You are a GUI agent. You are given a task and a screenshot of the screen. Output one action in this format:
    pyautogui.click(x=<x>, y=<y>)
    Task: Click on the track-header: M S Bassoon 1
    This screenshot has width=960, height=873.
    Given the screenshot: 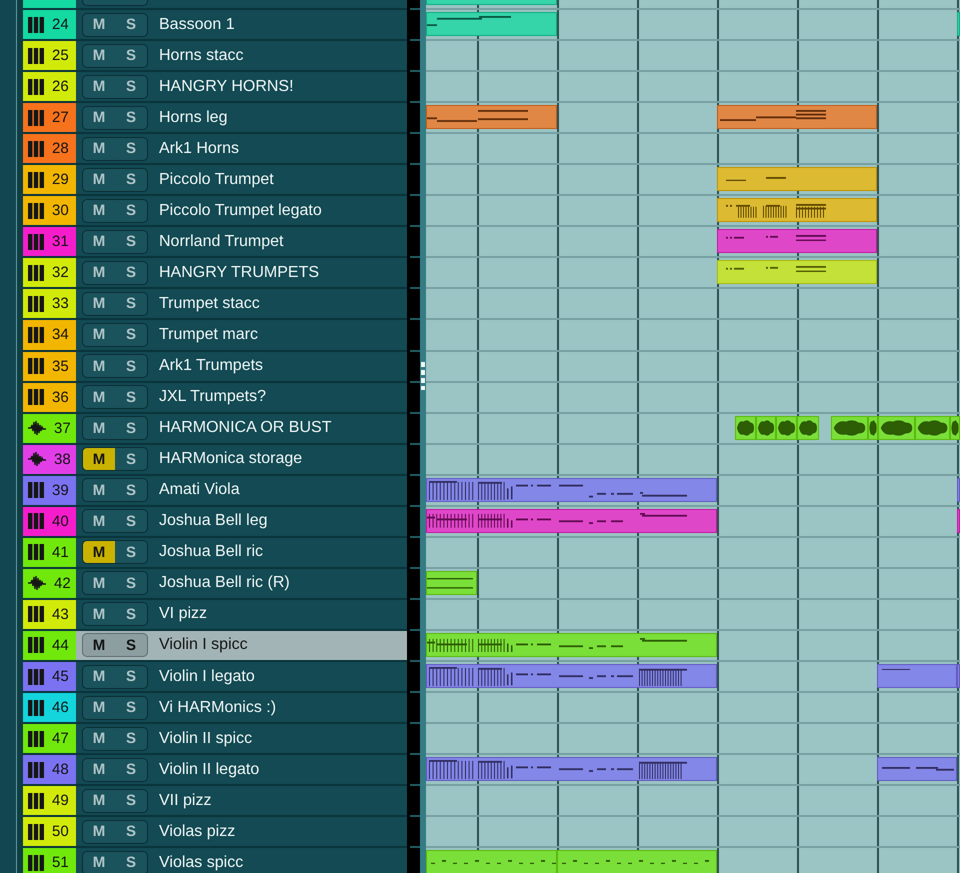 What is the action you would take?
    pyautogui.click(x=241, y=25)
    